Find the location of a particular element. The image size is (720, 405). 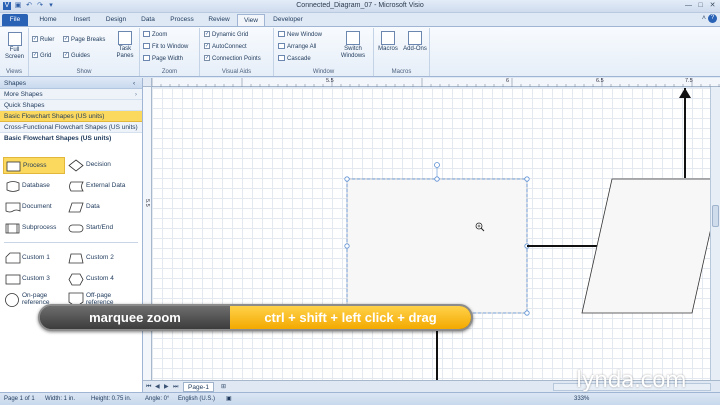

full-screen-button: Full Screen is located at coordinates (14, 46).